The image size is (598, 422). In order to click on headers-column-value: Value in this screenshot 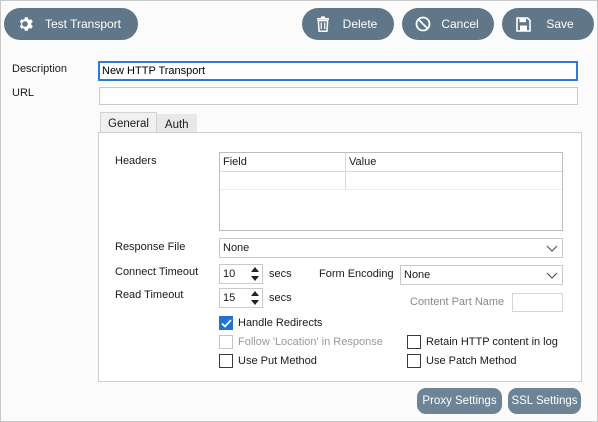, I will do `click(454, 162)`.